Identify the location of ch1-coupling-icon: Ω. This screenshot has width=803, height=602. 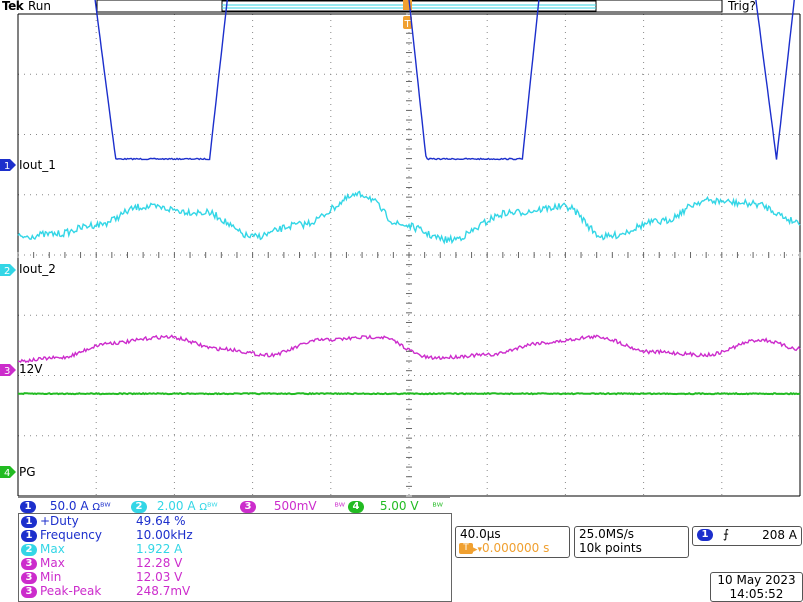
(96, 507).